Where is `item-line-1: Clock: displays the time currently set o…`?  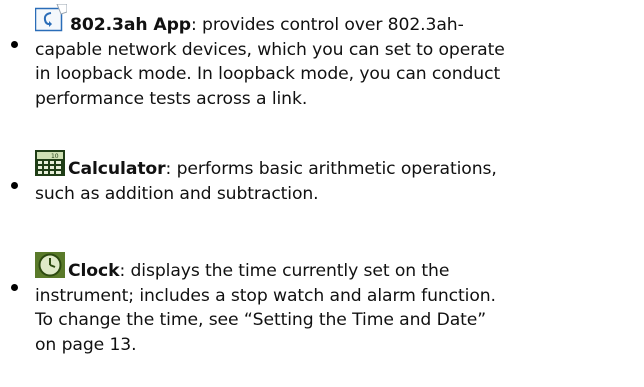 item-line-1: Clock: displays the time currently set o… is located at coordinates (315, 268).